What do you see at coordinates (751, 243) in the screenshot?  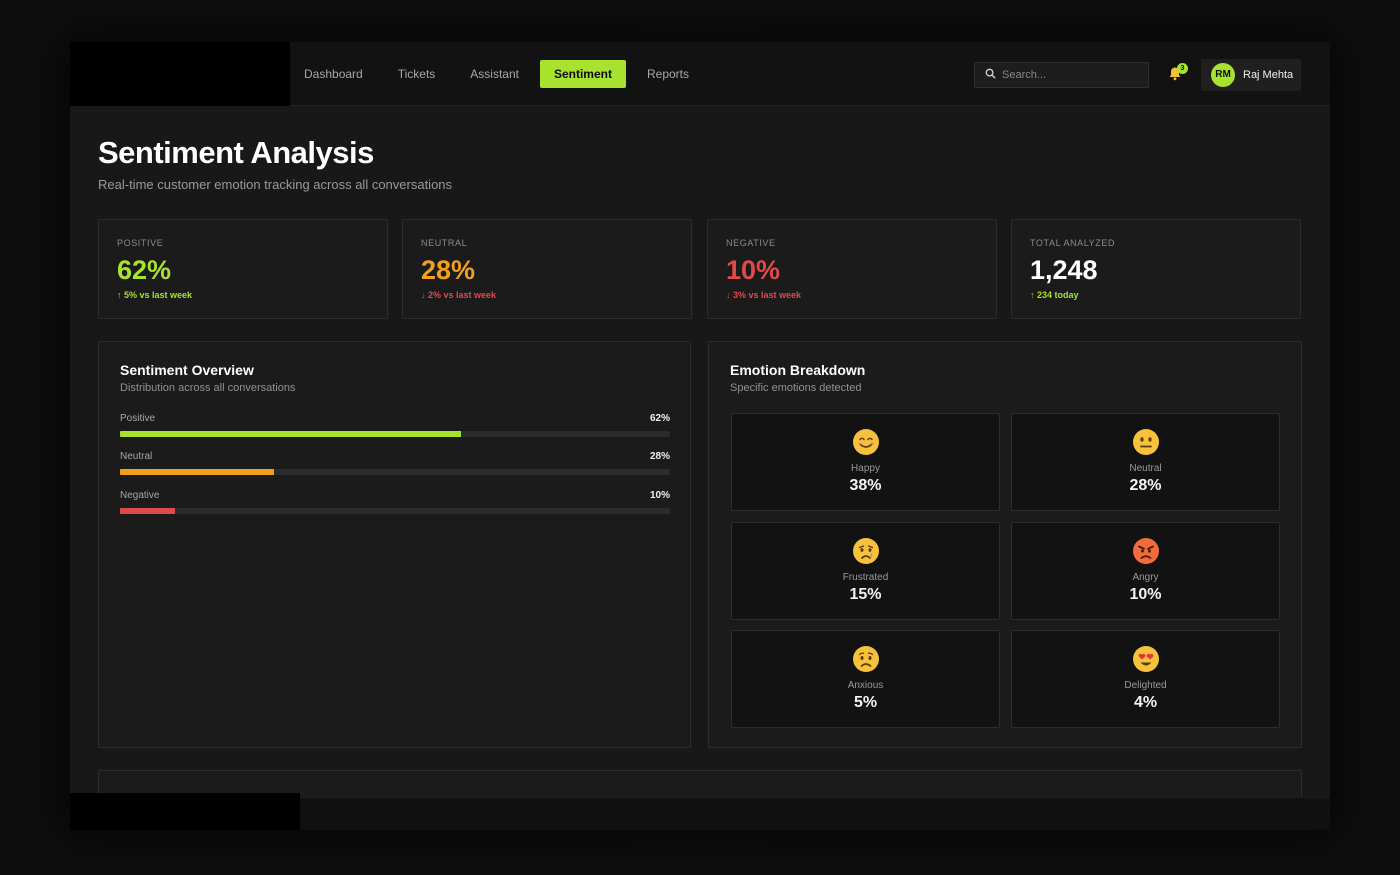 I see `stat-label: NEGATIVE` at bounding box center [751, 243].